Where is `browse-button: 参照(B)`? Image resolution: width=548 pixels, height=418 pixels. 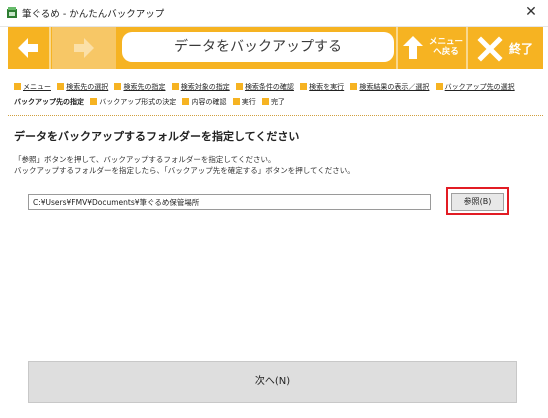 browse-button: 参照(B) is located at coordinates (477, 202).